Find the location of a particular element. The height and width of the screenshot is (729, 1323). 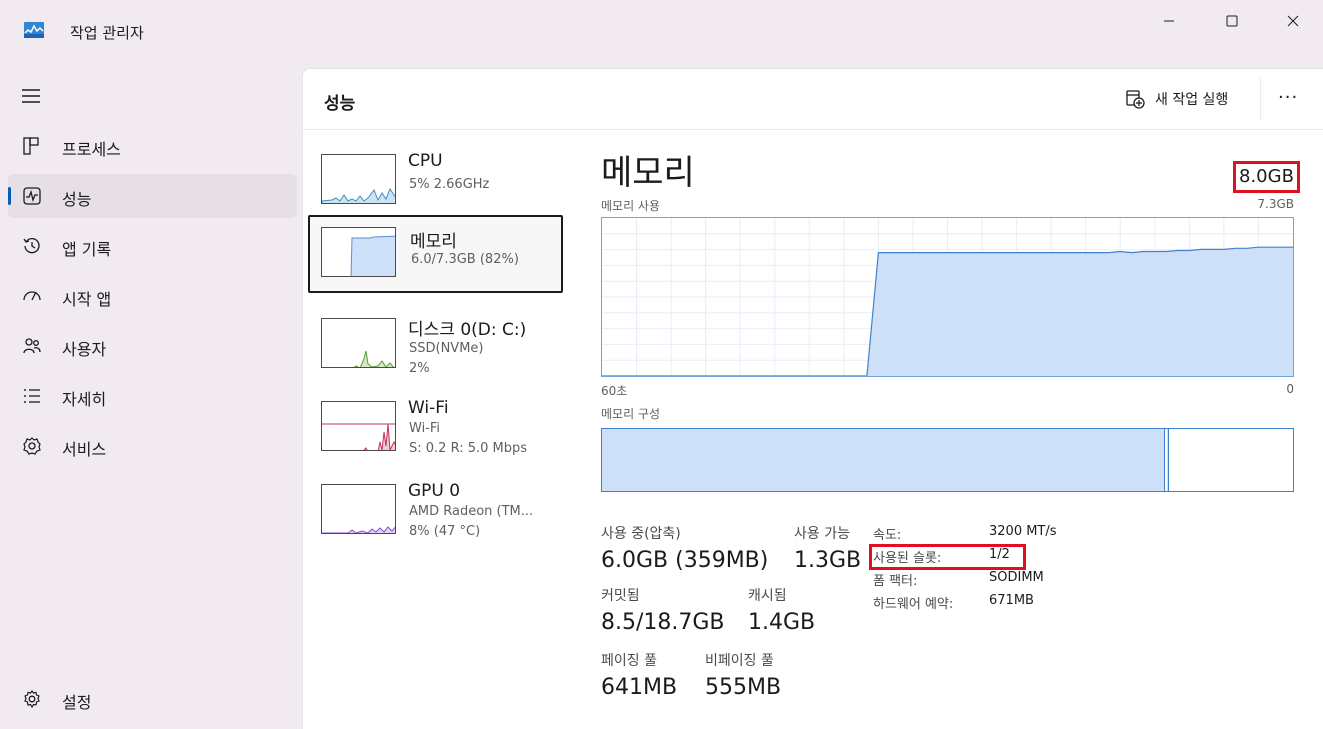

perf-item-memory: 메모리 6.0/7.3GB (82%) is located at coordinates (435, 254).